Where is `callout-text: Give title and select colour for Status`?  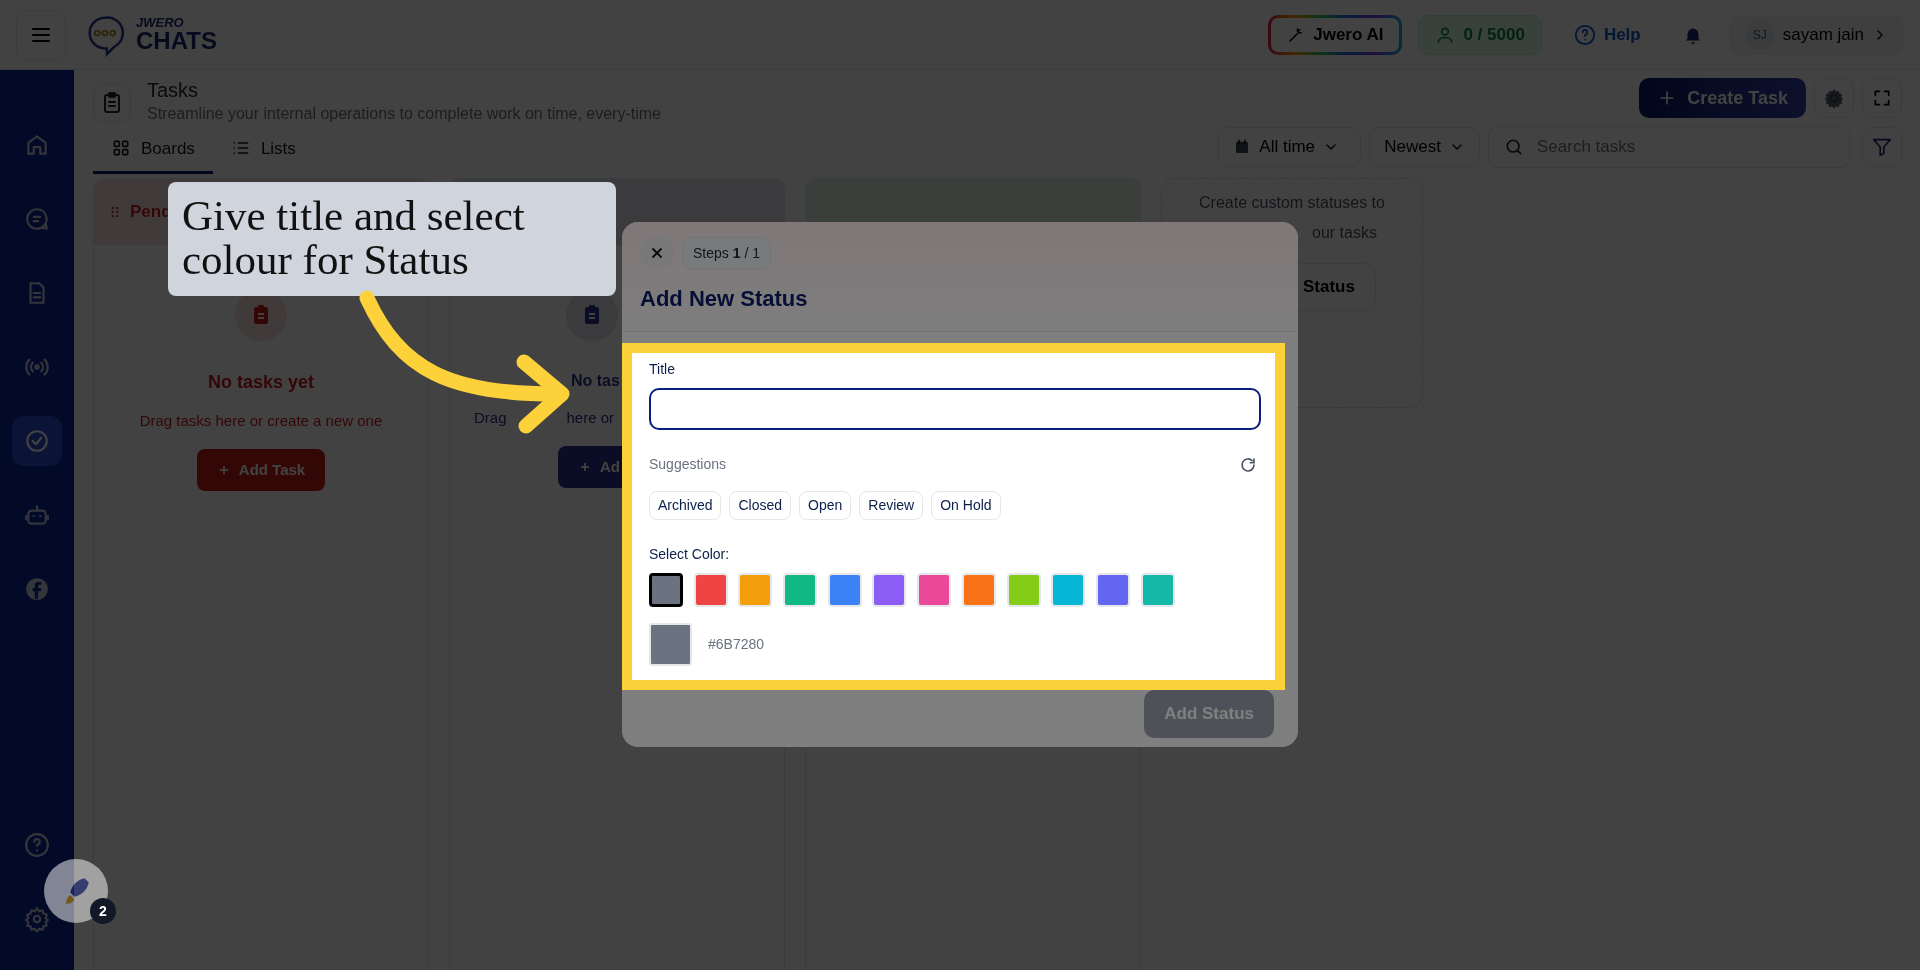
callout-text: Give title and select colour for Status is located at coordinates (392, 239).